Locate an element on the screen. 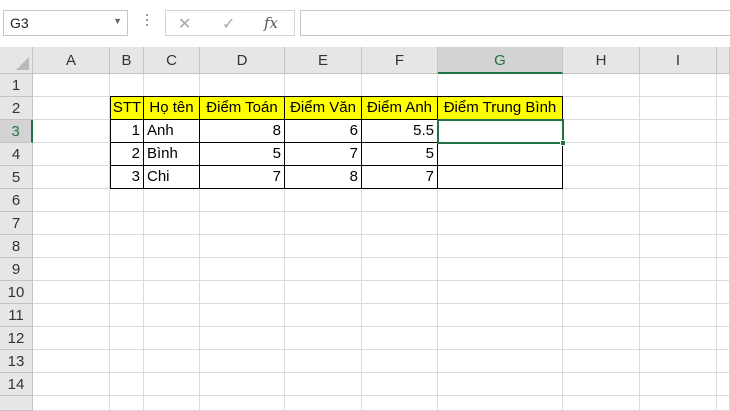 Image resolution: width=730 pixels, height=411 pixels. row-header-5: 5 is located at coordinates (16, 177).